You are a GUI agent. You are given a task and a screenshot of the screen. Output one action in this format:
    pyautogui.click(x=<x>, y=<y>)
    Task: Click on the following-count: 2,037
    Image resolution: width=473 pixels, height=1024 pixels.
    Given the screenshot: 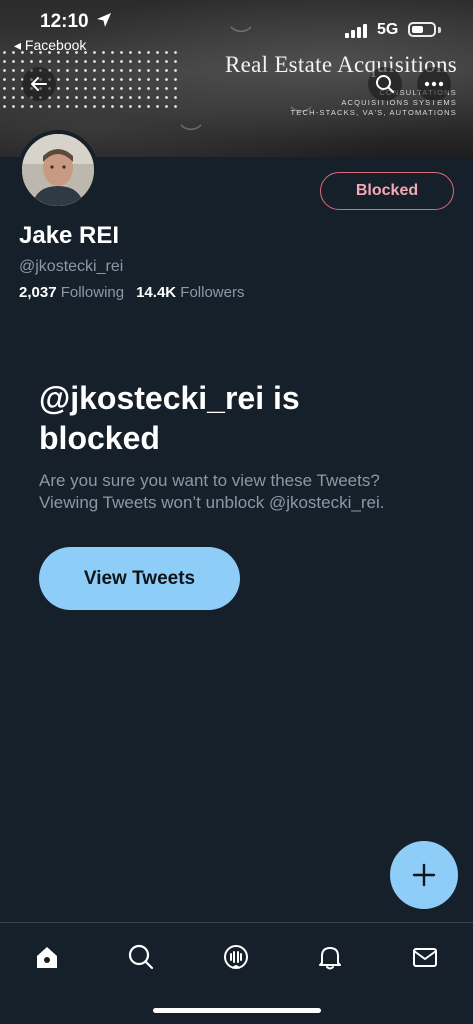 What is the action you would take?
    pyautogui.click(x=38, y=292)
    